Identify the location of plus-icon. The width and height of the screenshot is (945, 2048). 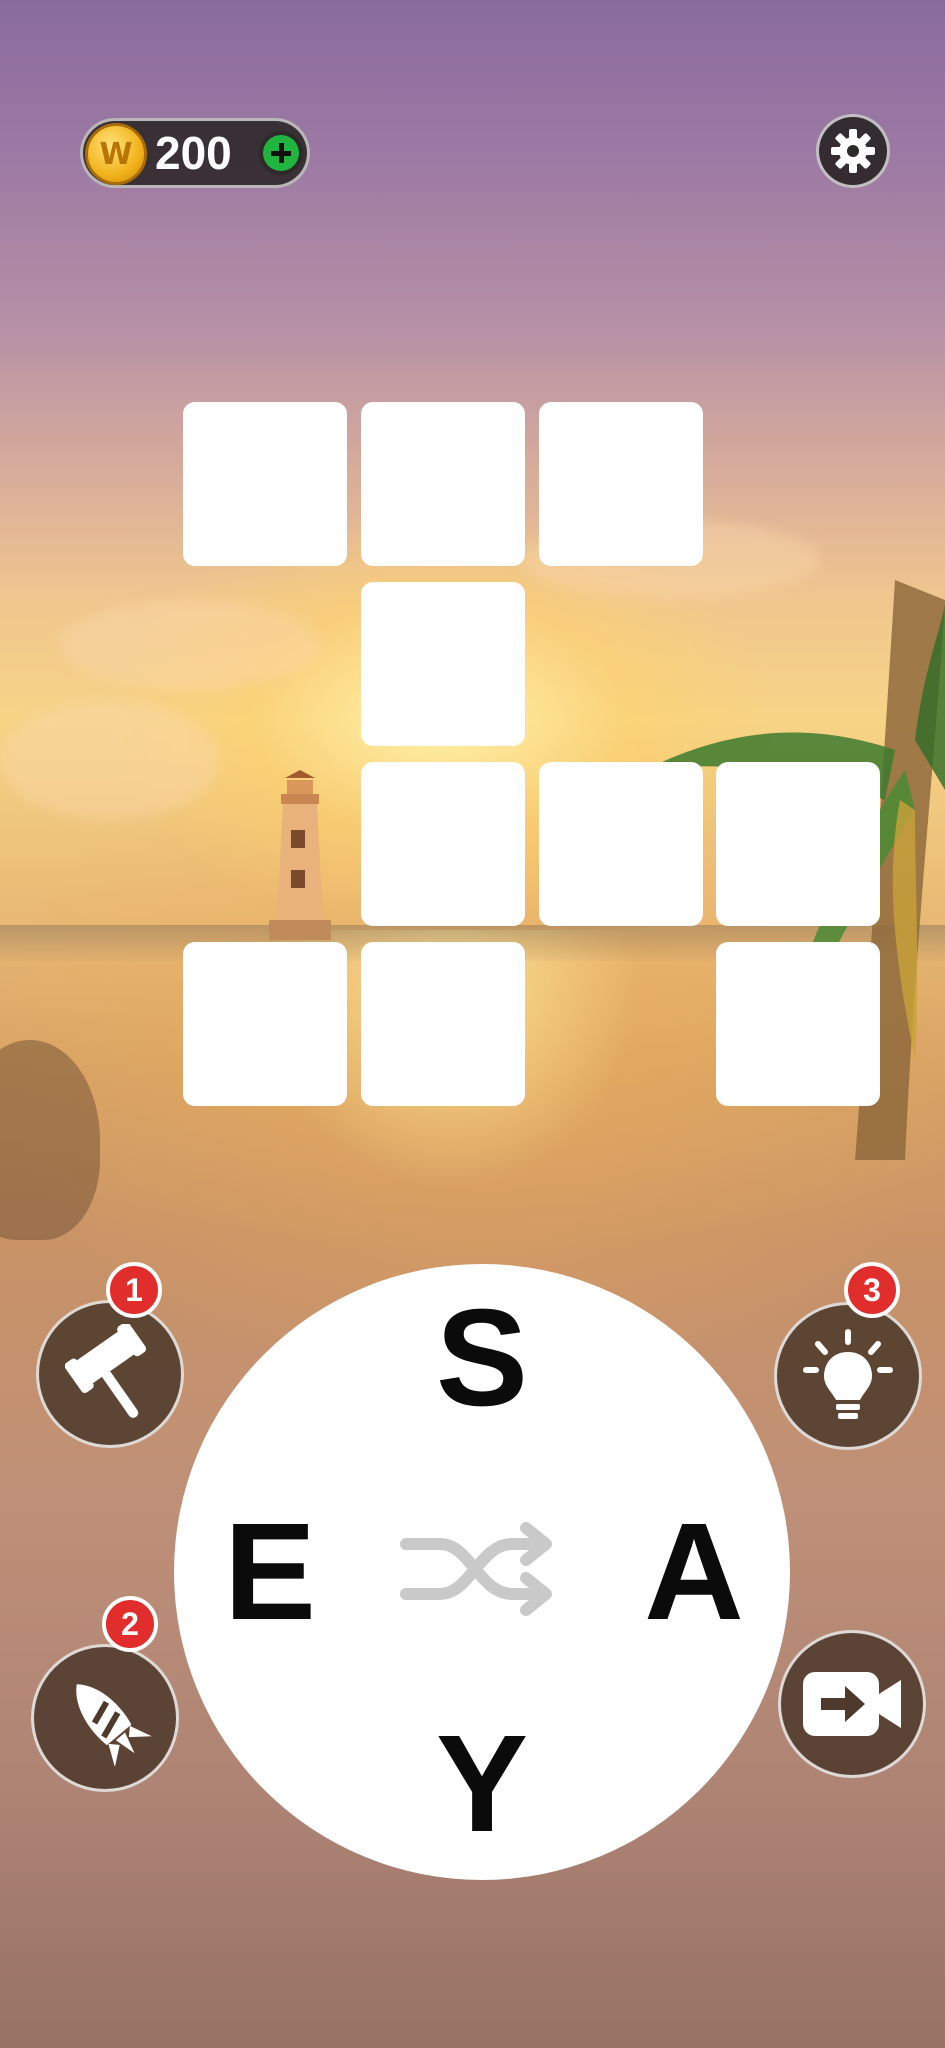
(281, 153).